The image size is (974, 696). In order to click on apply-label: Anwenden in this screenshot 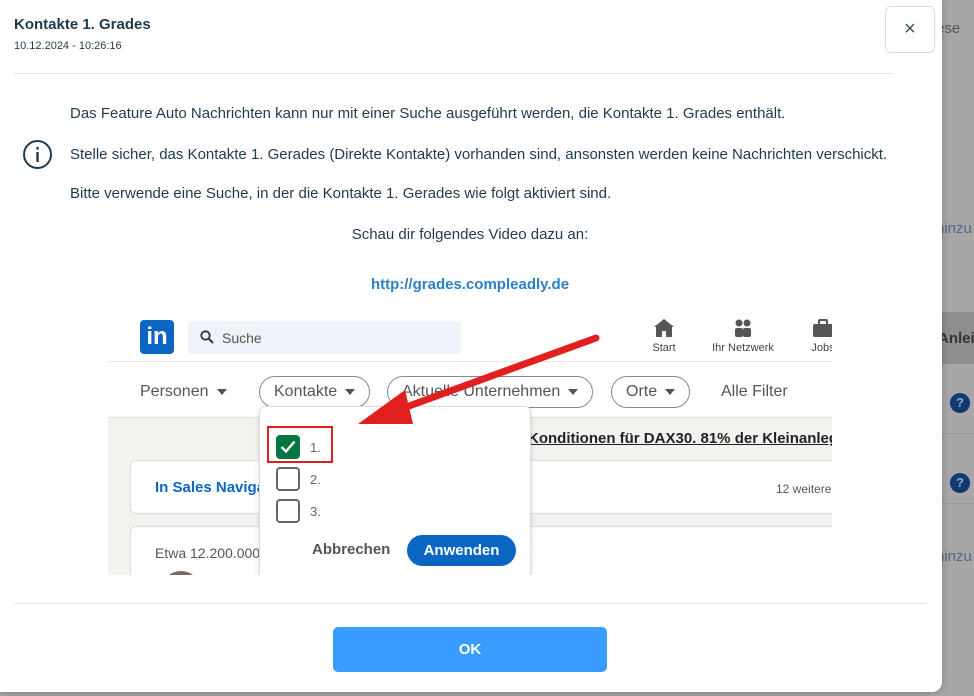, I will do `click(461, 550)`.